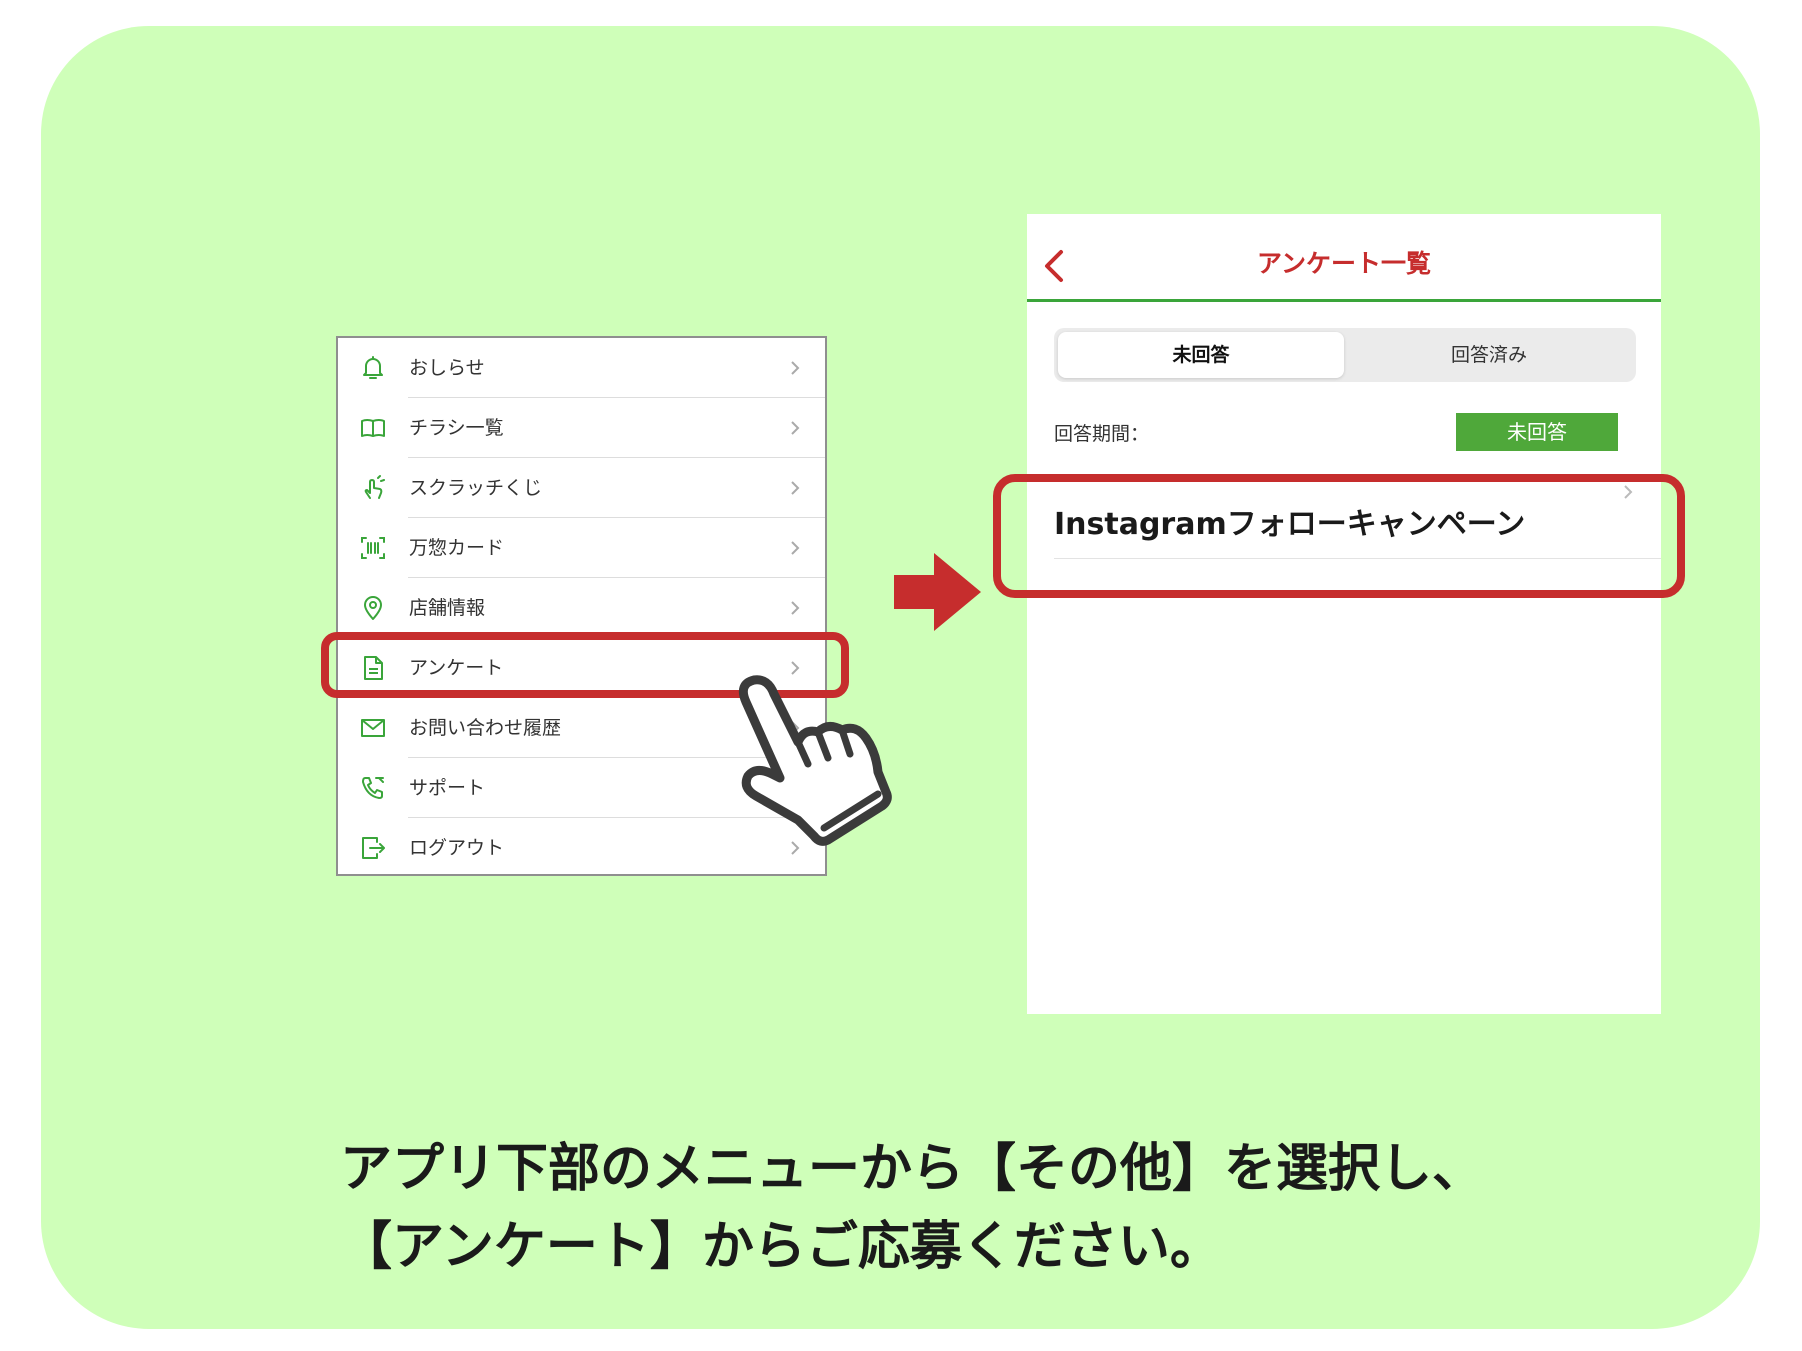 Image resolution: width=1802 pixels, height=1351 pixels. What do you see at coordinates (1339, 536) in the screenshot?
I see `survey-item-highlight` at bounding box center [1339, 536].